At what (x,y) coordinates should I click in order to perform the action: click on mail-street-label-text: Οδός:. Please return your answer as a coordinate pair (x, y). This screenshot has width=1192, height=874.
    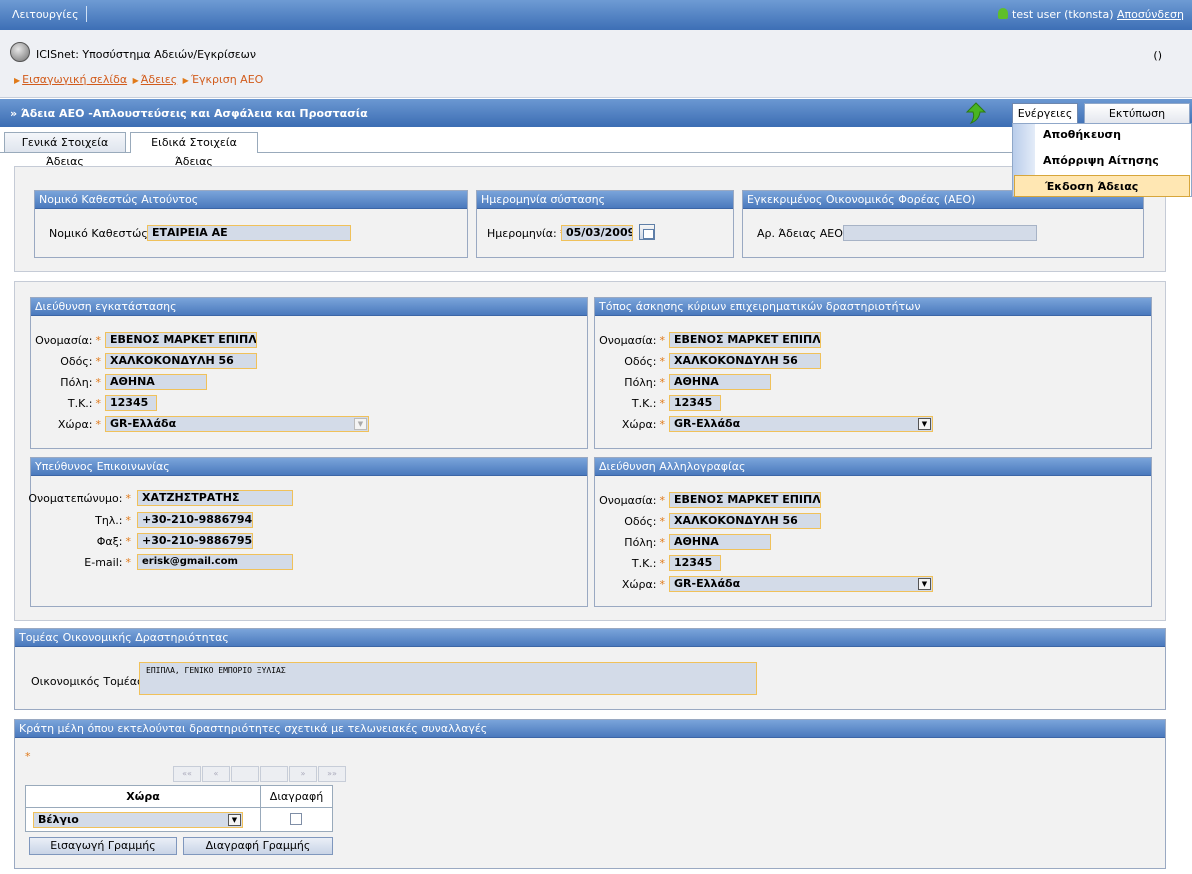
    Looking at the image, I should click on (640, 521).